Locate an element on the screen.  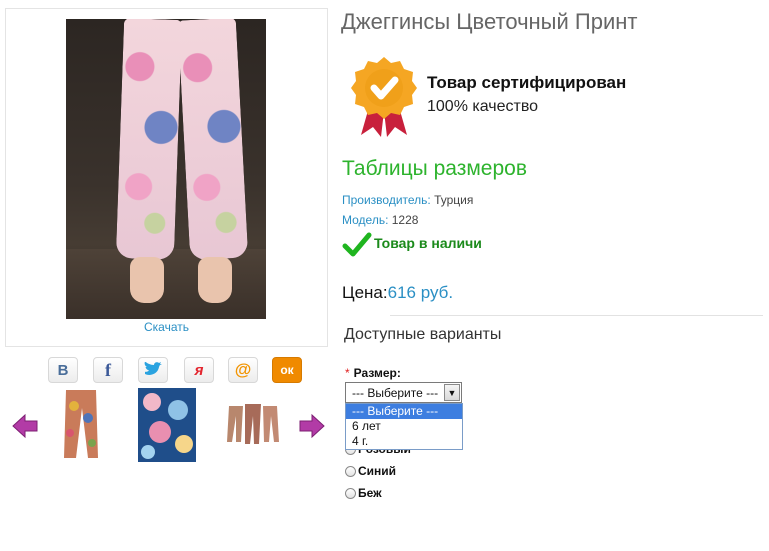
certified-badge-icon is located at coordinates (384, 97).